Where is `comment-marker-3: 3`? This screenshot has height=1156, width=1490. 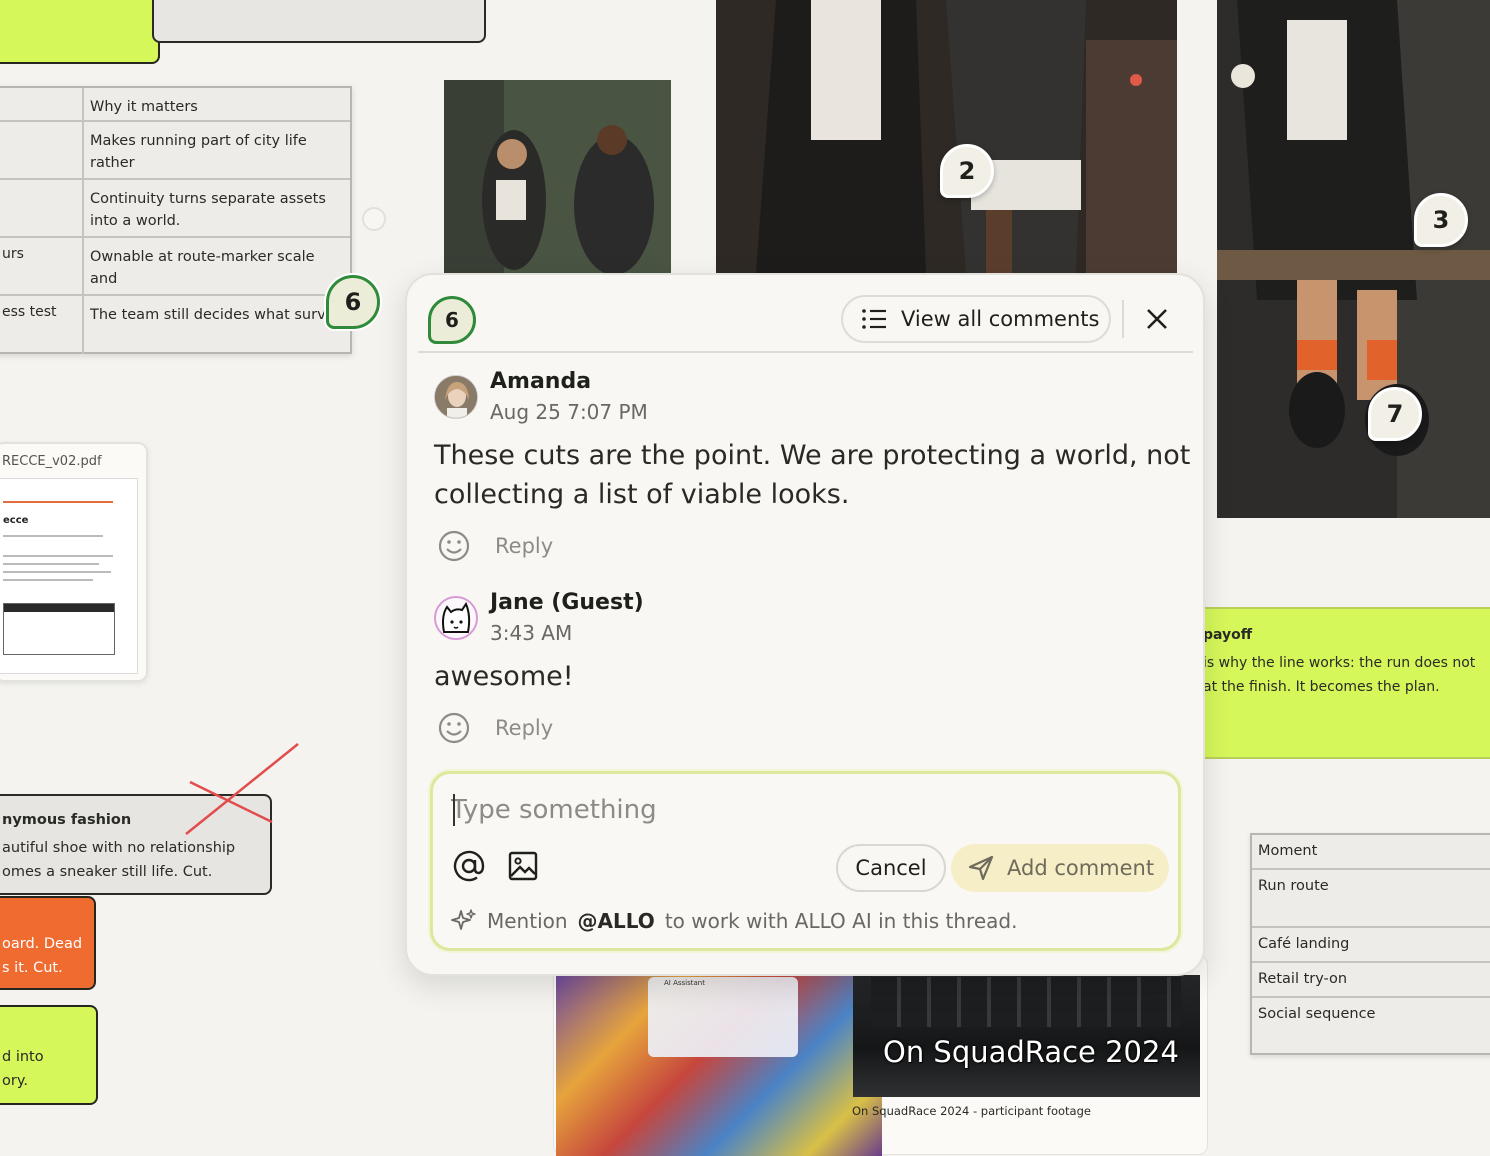
comment-marker-3: 3 is located at coordinates (1441, 220).